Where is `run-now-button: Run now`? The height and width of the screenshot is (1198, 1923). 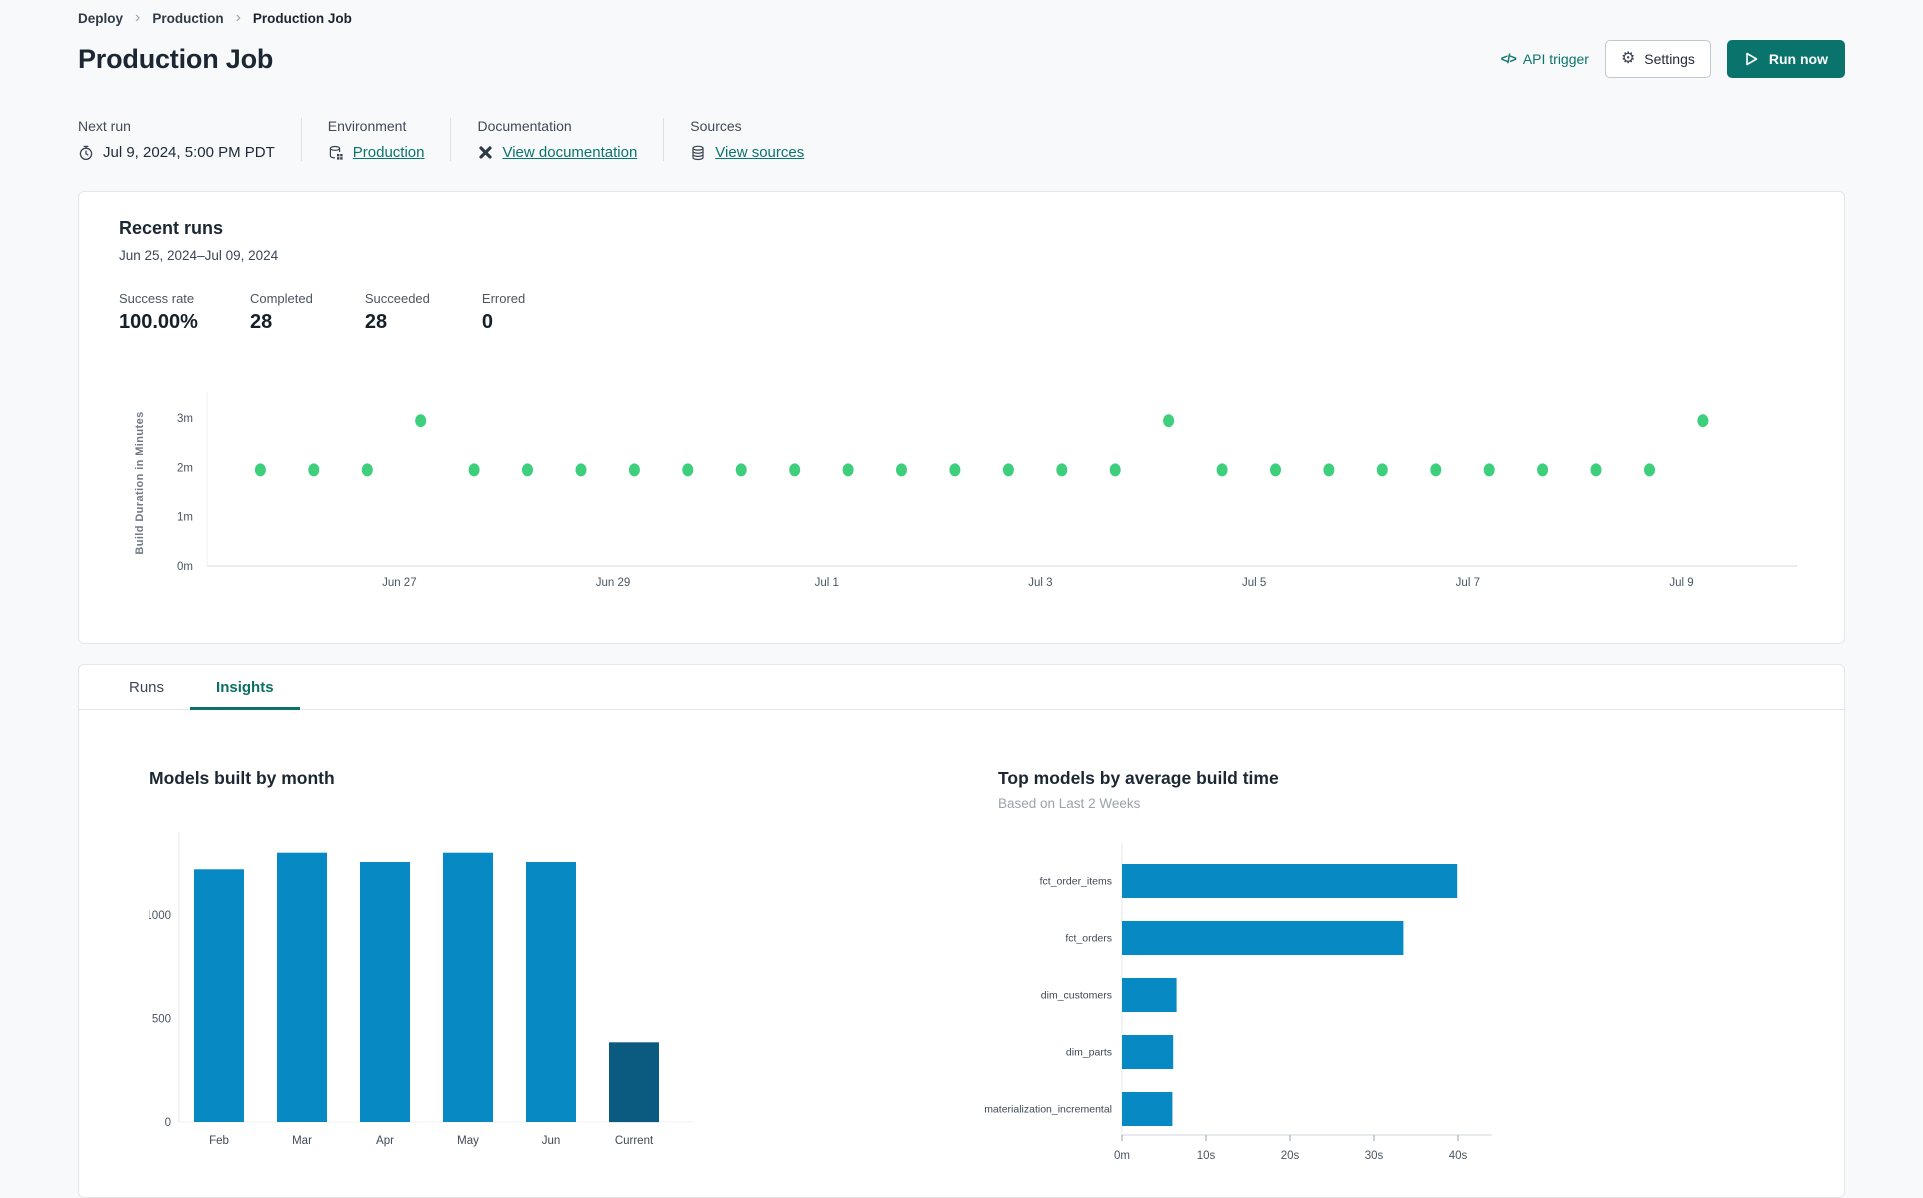
run-now-button: Run now is located at coordinates (1785, 59).